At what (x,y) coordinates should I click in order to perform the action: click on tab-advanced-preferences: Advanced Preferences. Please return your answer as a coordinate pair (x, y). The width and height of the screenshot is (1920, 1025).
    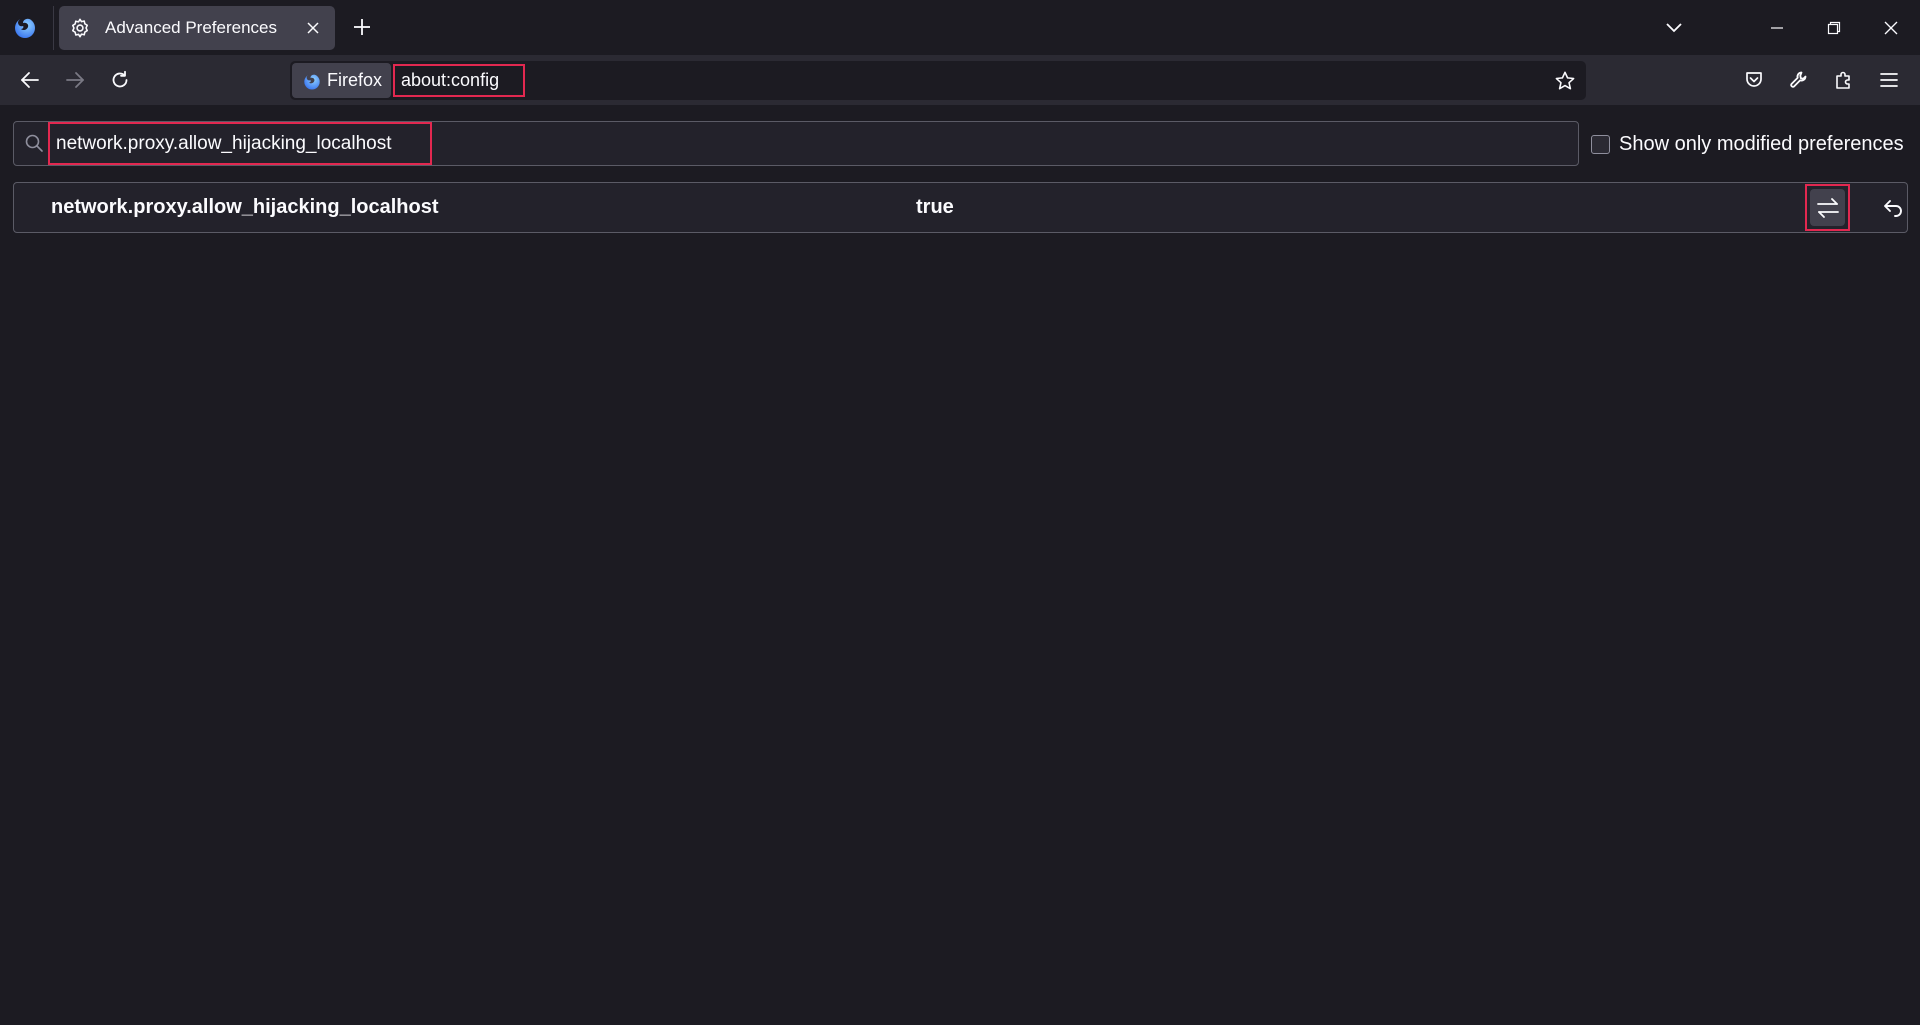
    Looking at the image, I should click on (197, 28).